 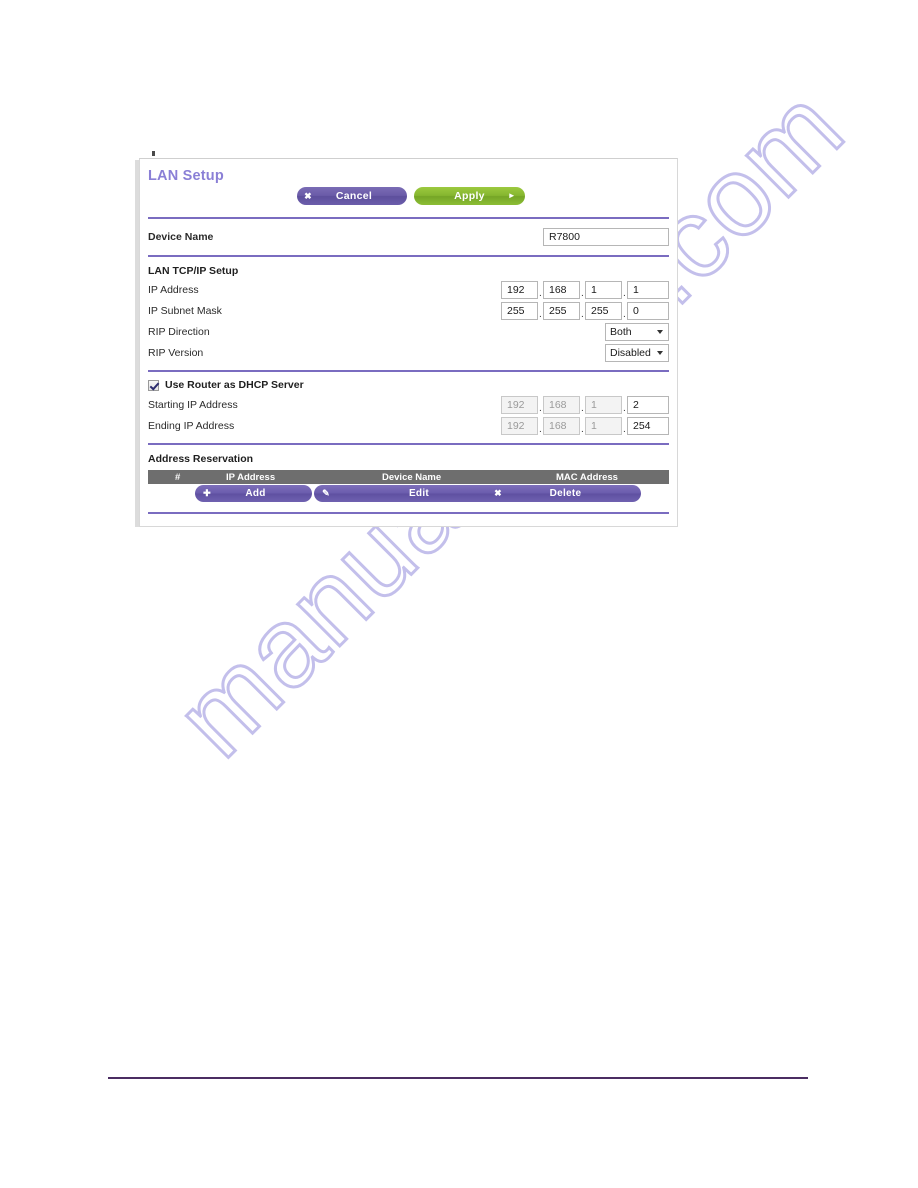 I want to click on device-name-label: Device Name, so click(x=181, y=237).